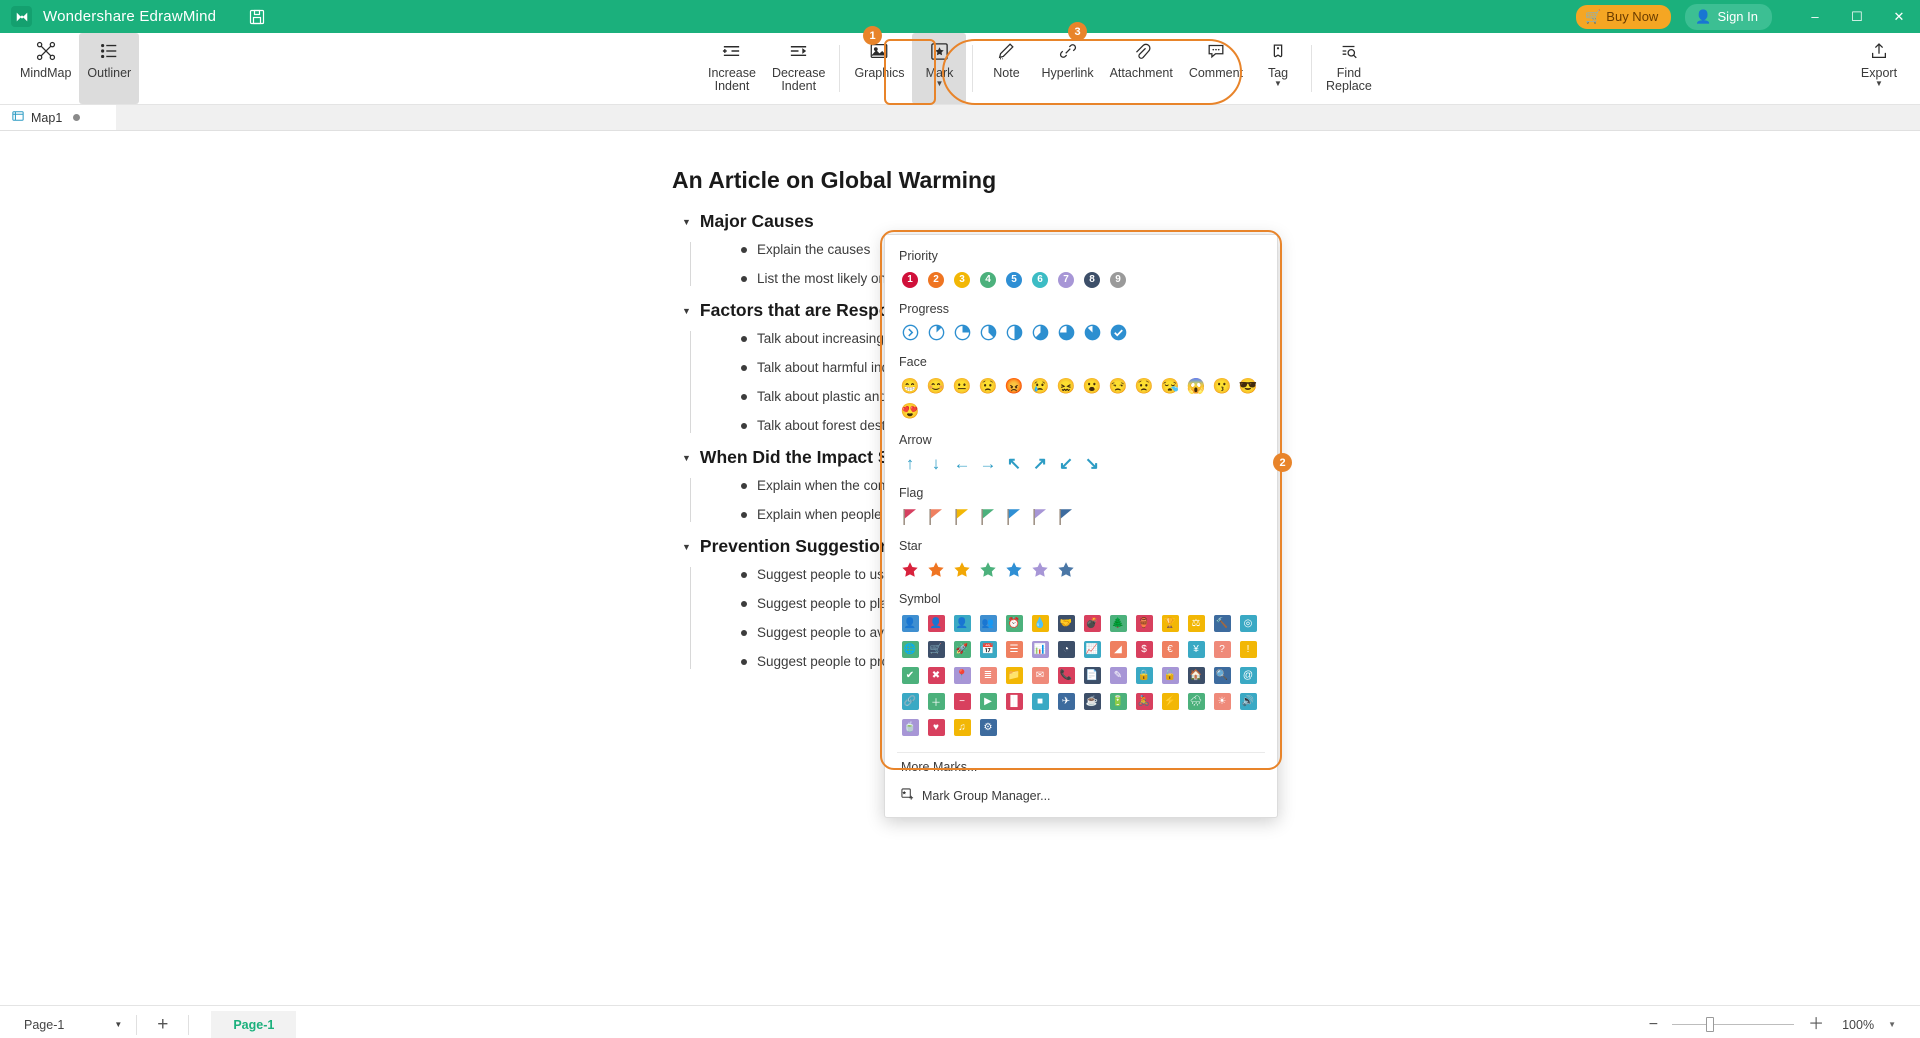 The width and height of the screenshot is (1920, 1038). I want to click on symbol-list: ☰, so click(1014, 649).